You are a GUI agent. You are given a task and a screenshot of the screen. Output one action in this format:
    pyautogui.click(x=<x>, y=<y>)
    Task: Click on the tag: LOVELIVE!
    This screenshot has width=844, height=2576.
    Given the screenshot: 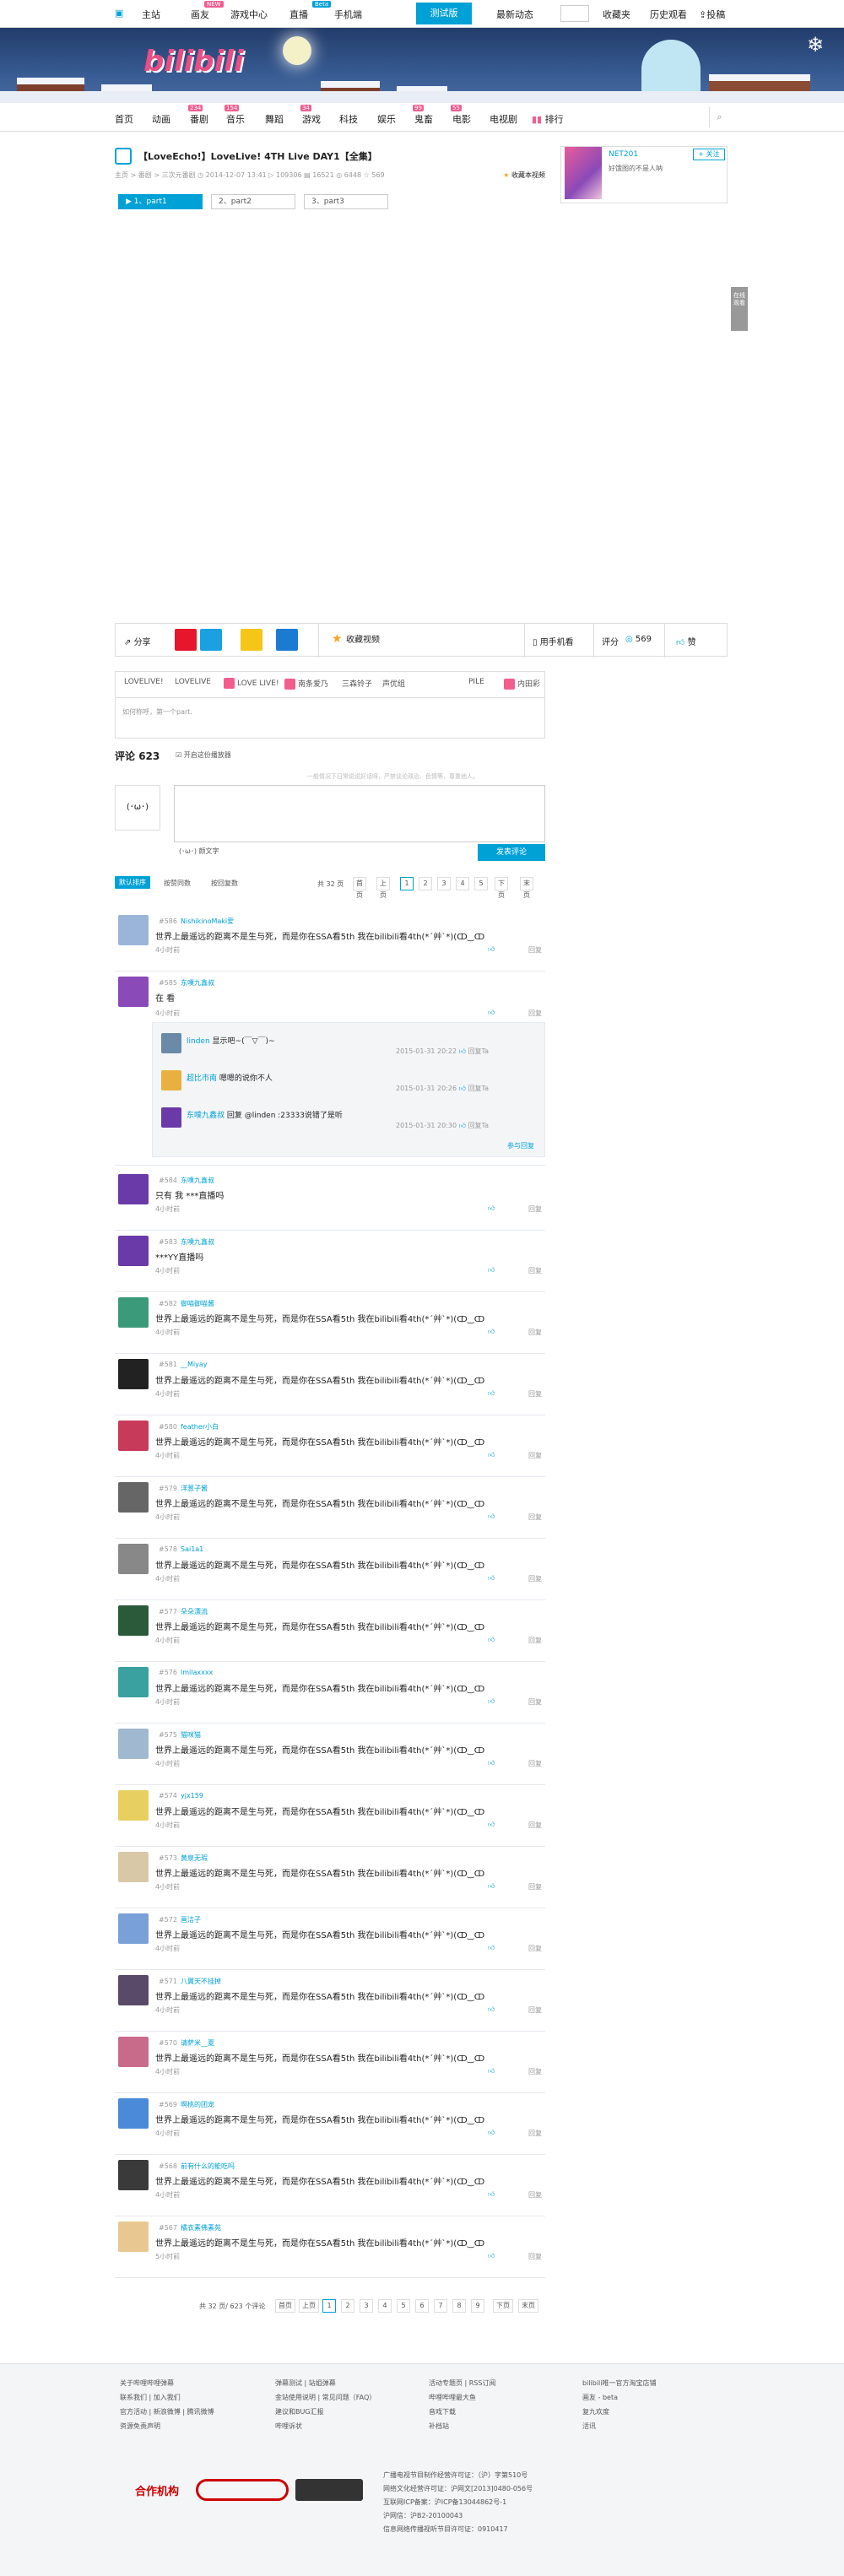 What is the action you would take?
    pyautogui.click(x=144, y=682)
    